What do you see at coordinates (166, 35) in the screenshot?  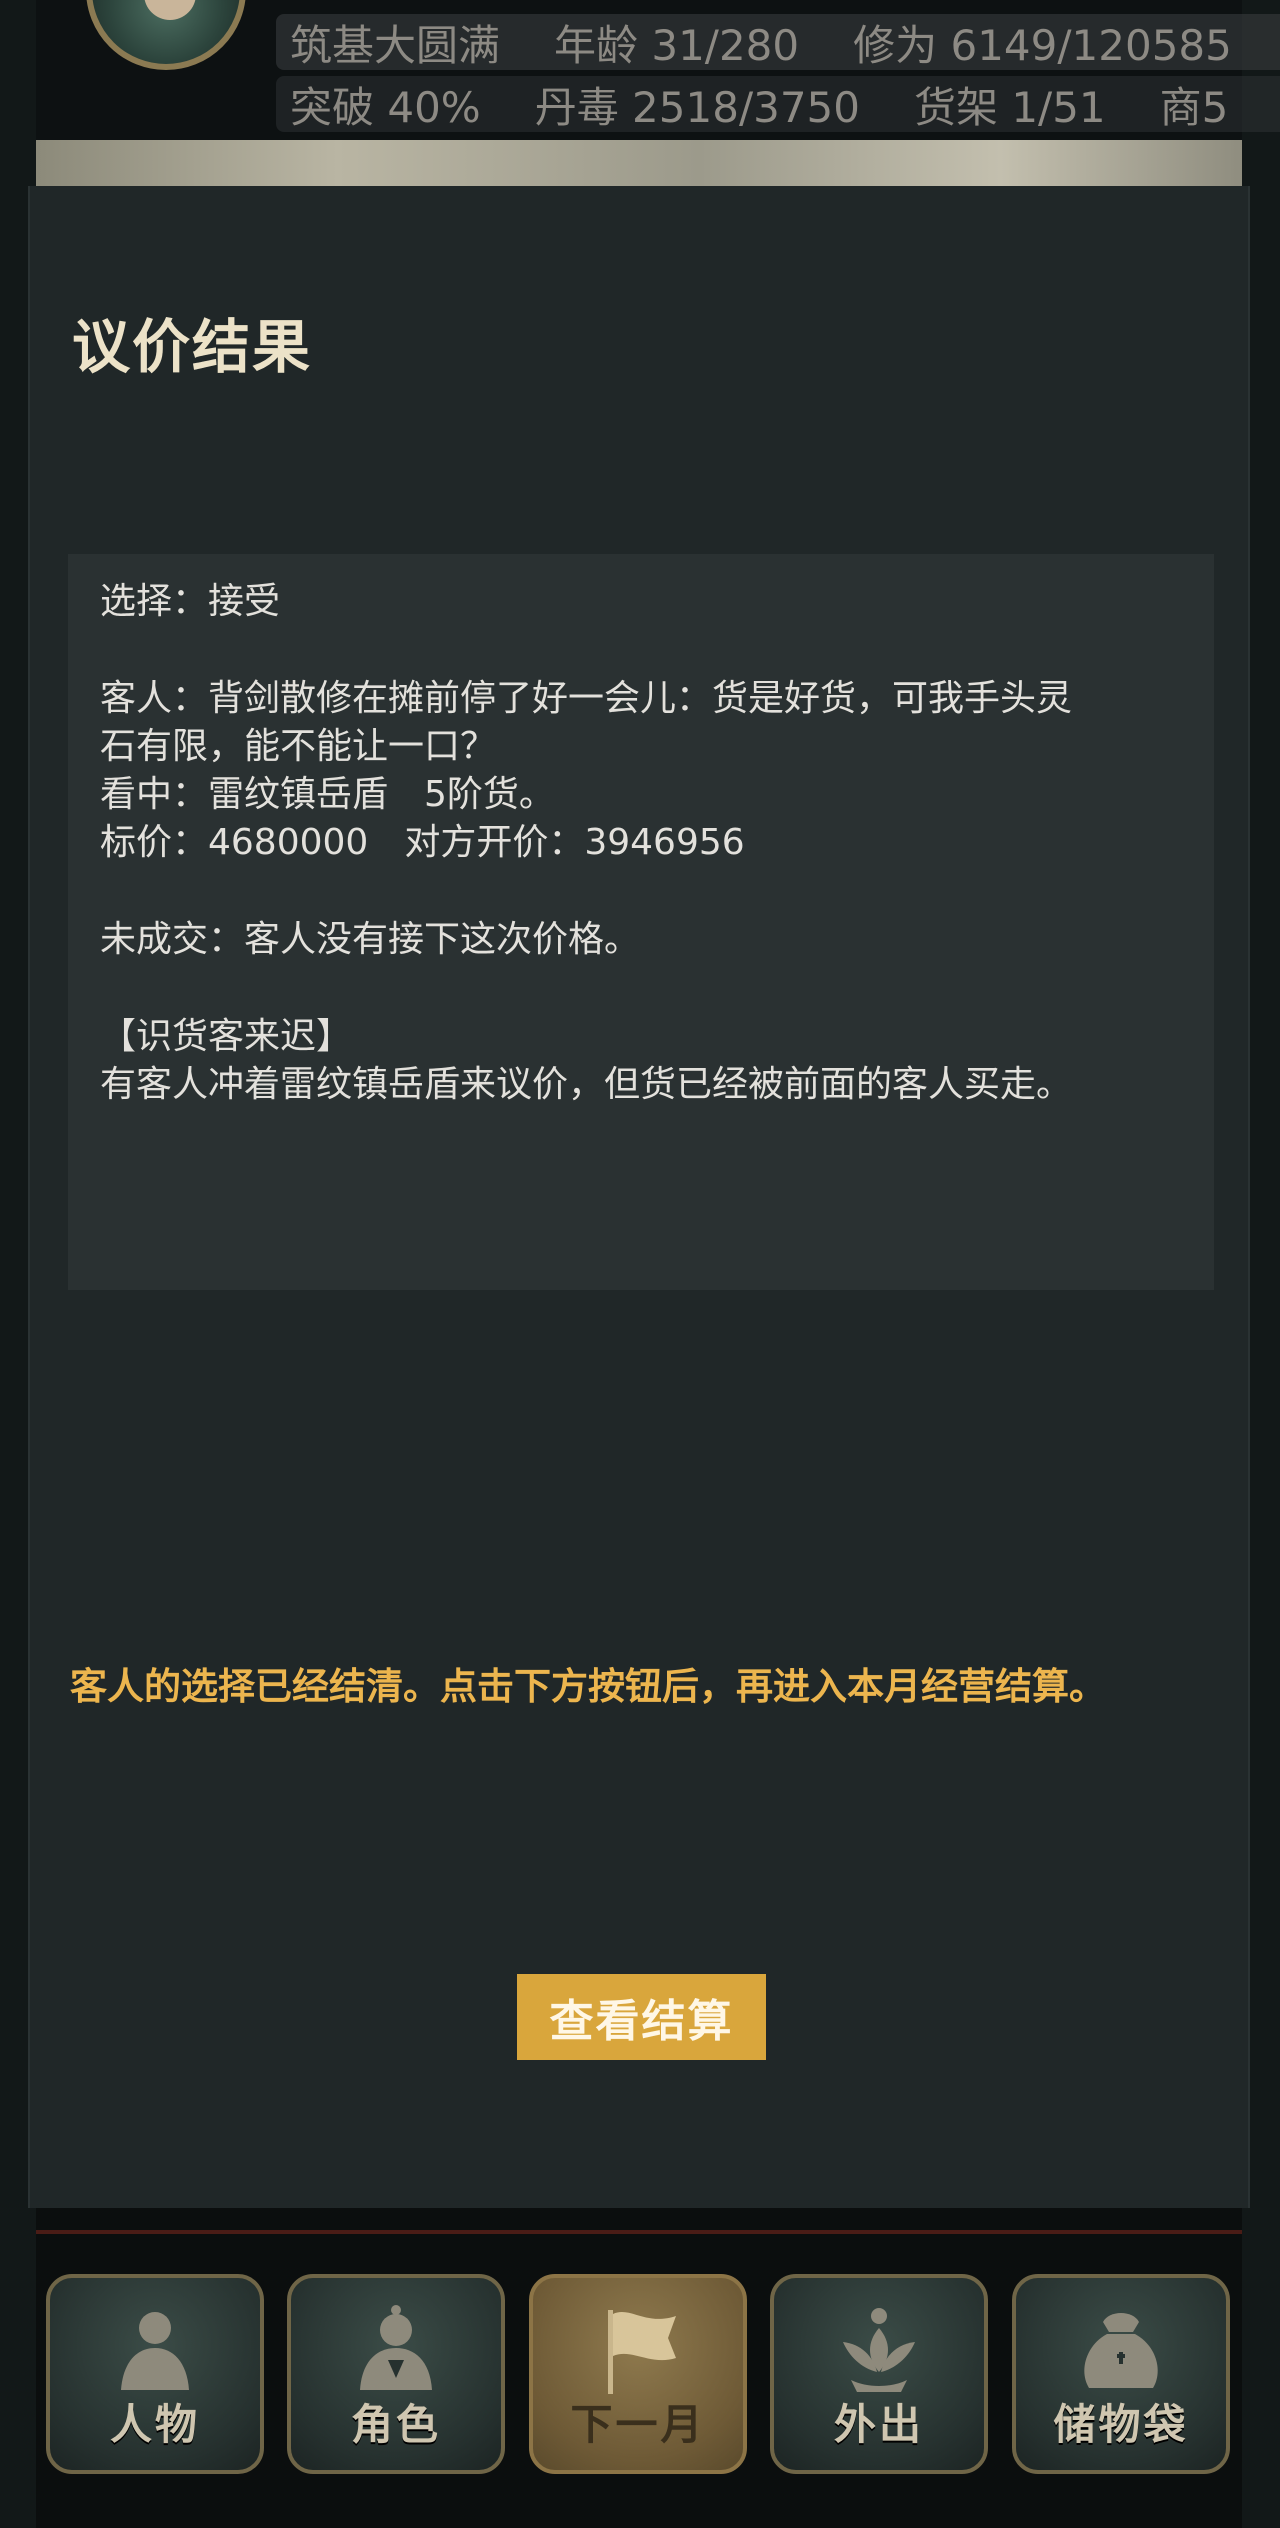 I see `avatar` at bounding box center [166, 35].